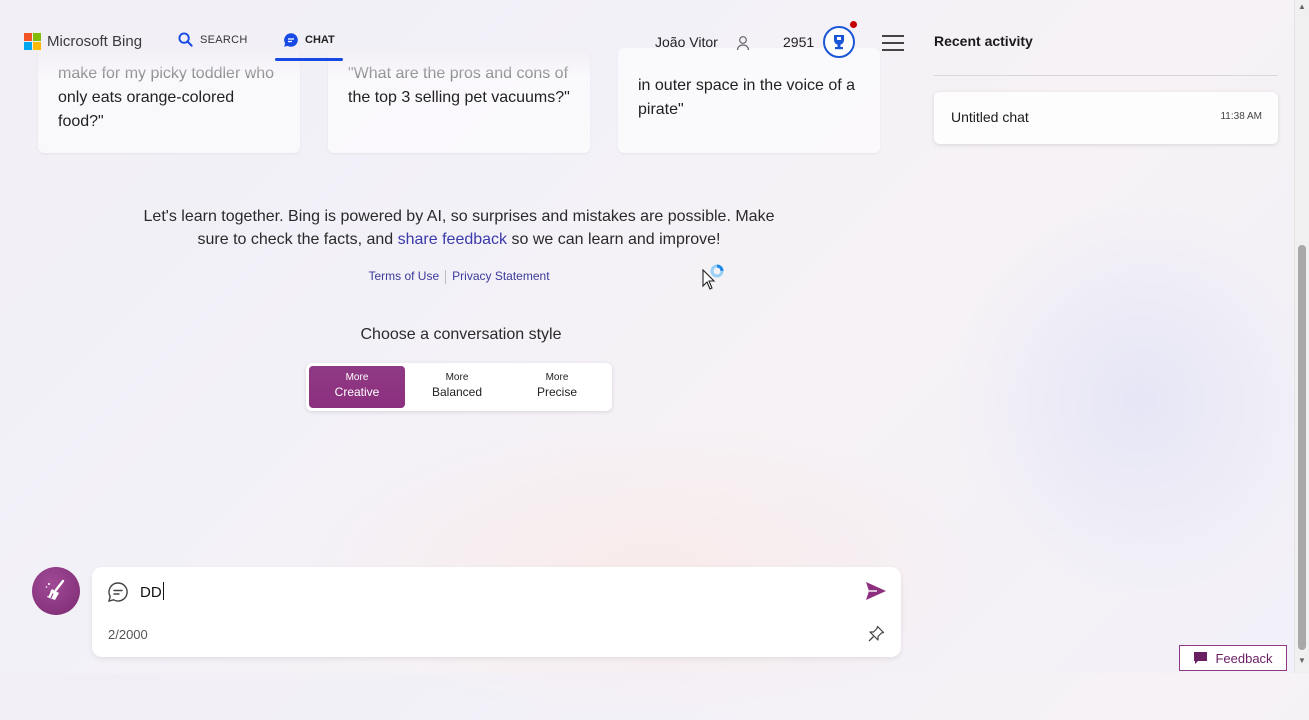  I want to click on scroll-thumb, so click(1302, 447).